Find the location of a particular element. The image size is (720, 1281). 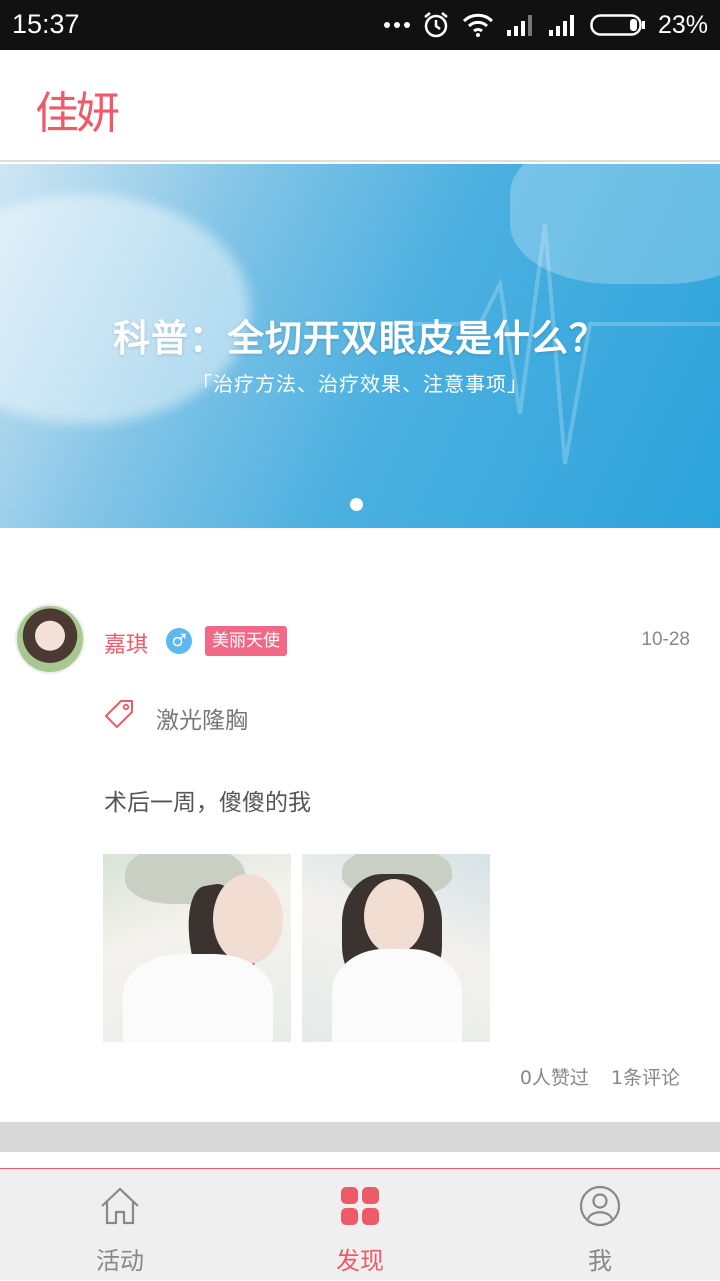

tab-activity: 活动 is located at coordinates (120, 1225).